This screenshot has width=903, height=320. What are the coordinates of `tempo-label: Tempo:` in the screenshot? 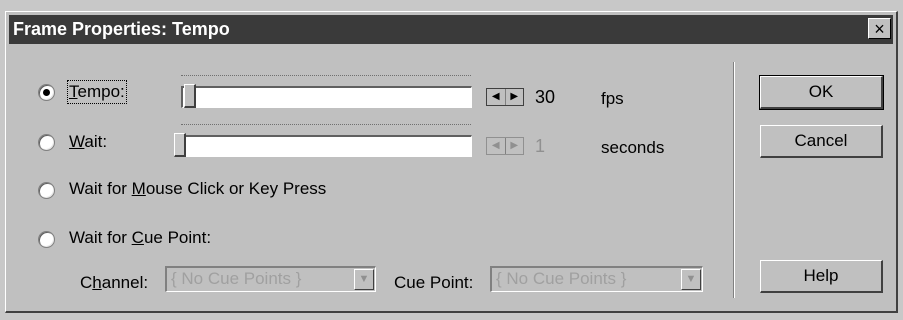 It's located at (97, 92).